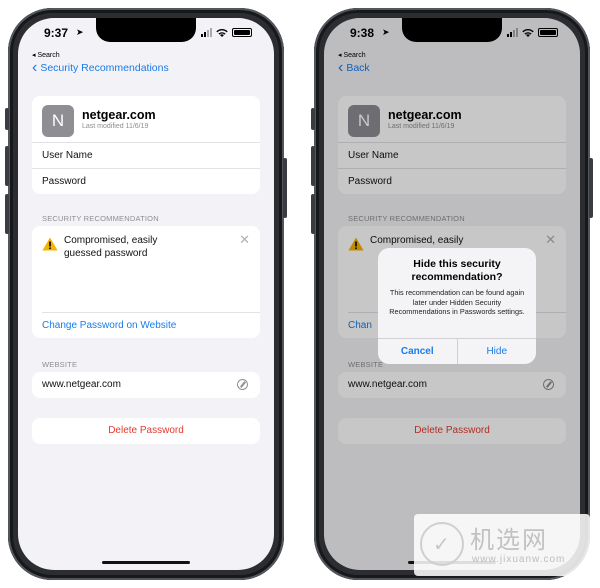 The width and height of the screenshot is (600, 588). Describe the element at coordinates (457, 277) in the screenshot. I see `alert-title-line2: recommendation?` at that location.